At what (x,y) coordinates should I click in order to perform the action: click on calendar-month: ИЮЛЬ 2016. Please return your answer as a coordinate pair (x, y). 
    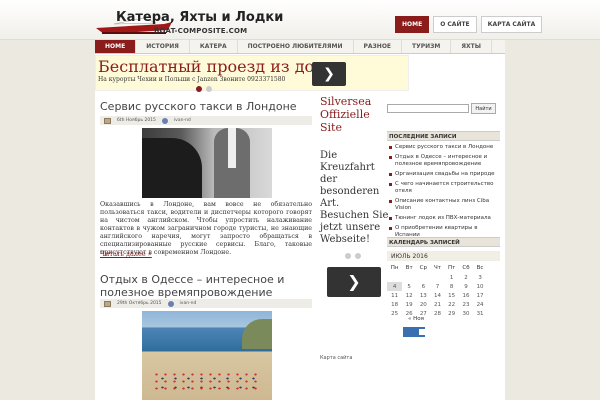
    Looking at the image, I should click on (443, 256).